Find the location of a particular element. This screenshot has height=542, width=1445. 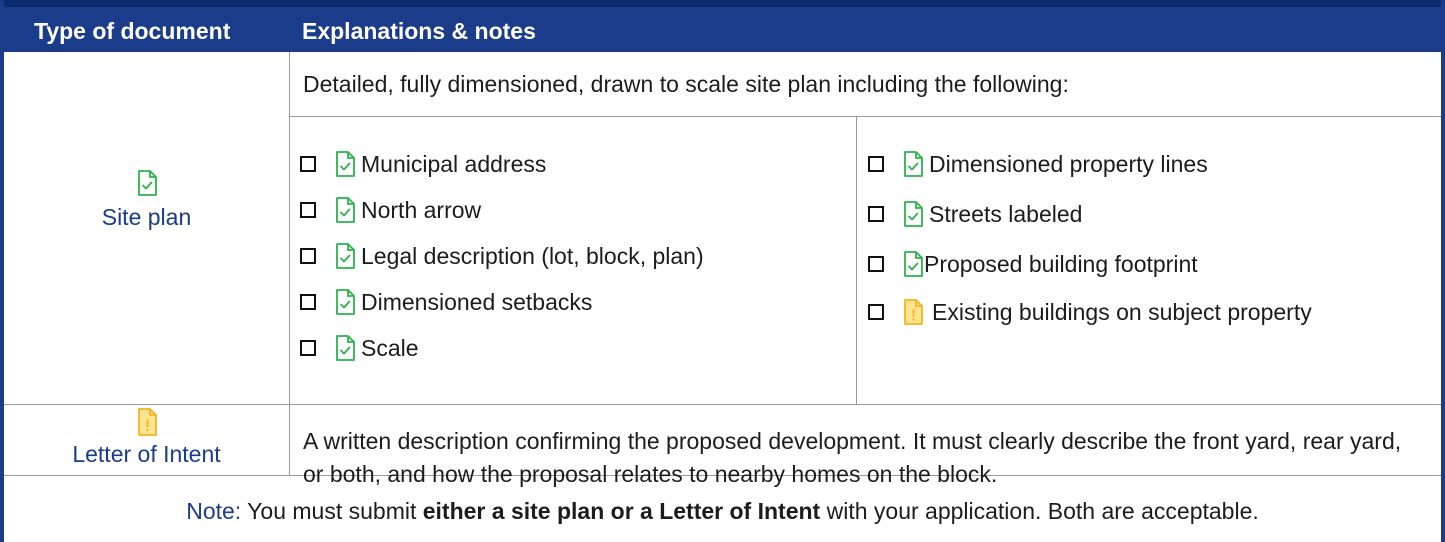

checklist-item: Proposed building footprint is located at coordinates (1033, 264).